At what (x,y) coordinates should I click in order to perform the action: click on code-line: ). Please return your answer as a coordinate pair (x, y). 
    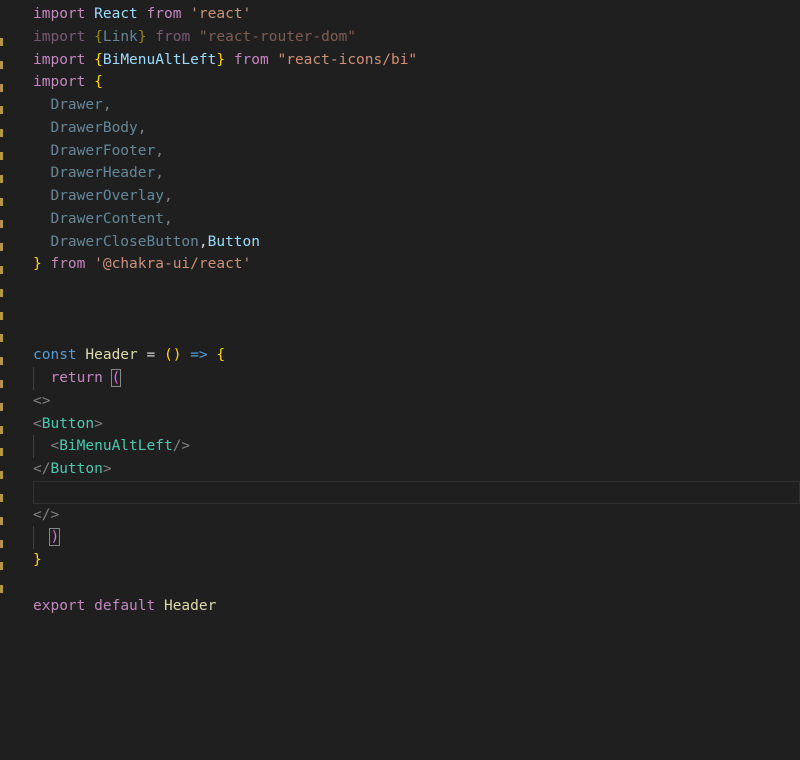
    Looking at the image, I should click on (416, 537).